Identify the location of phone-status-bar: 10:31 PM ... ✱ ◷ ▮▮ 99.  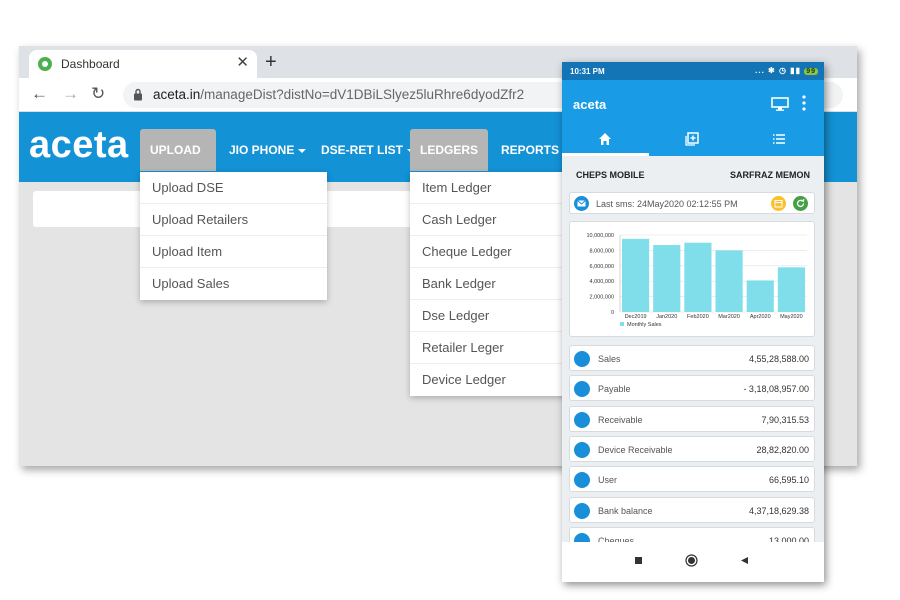
(693, 71).